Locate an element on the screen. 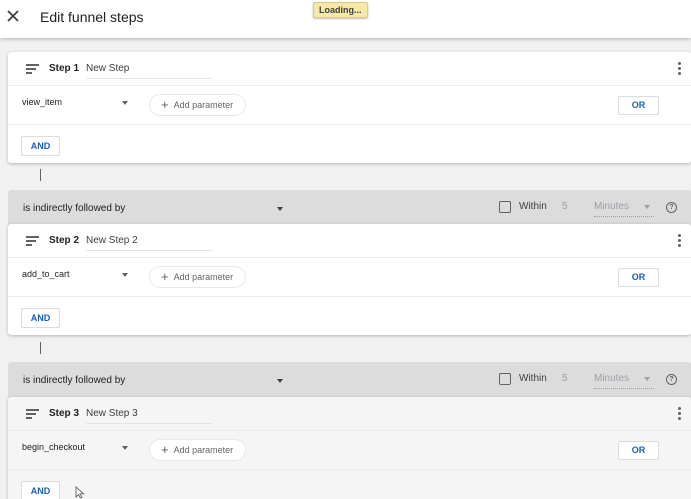 The height and width of the screenshot is (499, 691). step-name-input: New Step 3 is located at coordinates (149, 415).